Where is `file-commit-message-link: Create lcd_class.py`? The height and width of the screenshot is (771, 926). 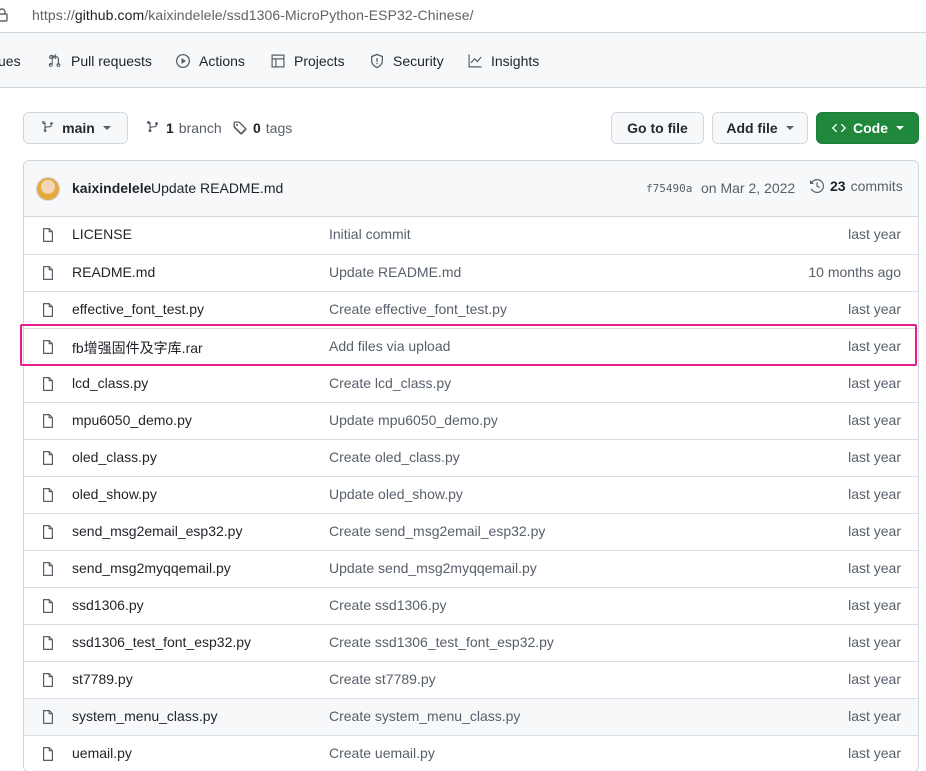
file-commit-message-link: Create lcd_class.py is located at coordinates (390, 383).